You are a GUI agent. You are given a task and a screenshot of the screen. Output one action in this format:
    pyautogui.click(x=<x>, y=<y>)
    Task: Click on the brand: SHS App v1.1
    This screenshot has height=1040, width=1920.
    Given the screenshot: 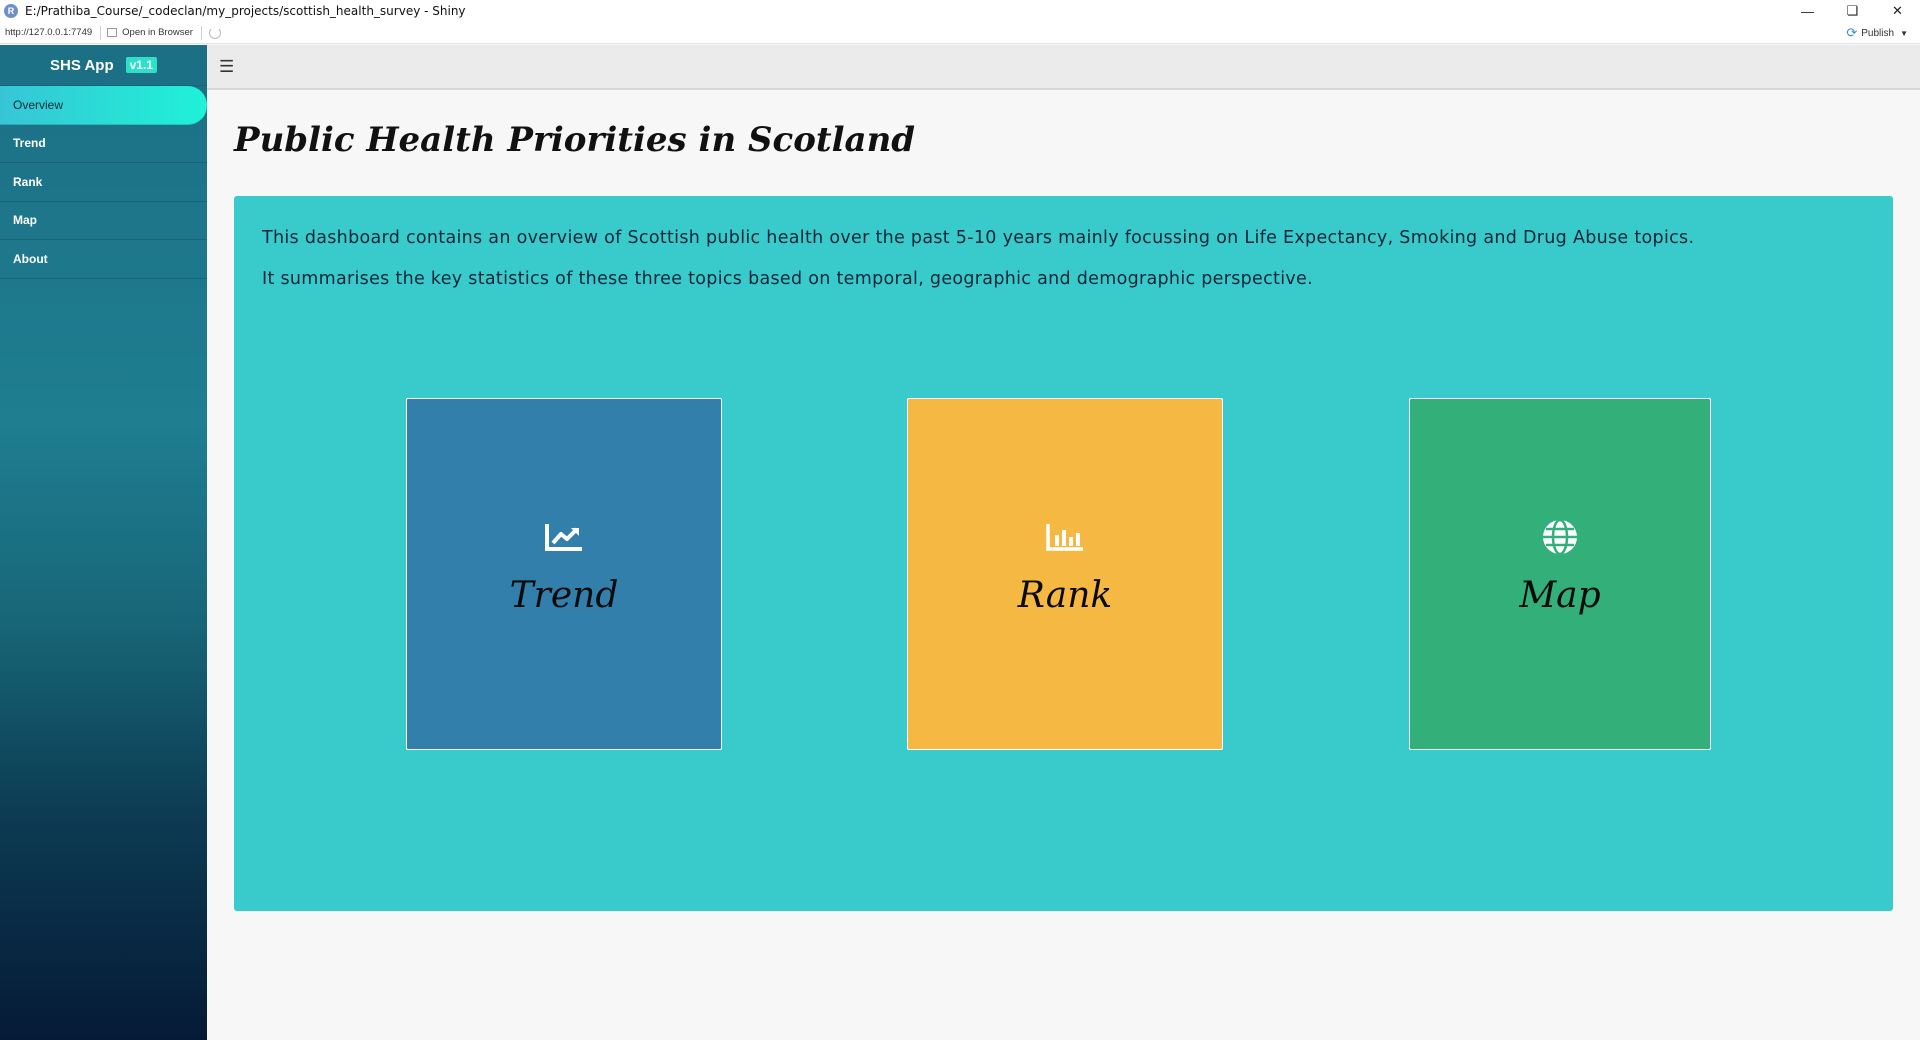 What is the action you would take?
    pyautogui.click(x=103, y=65)
    